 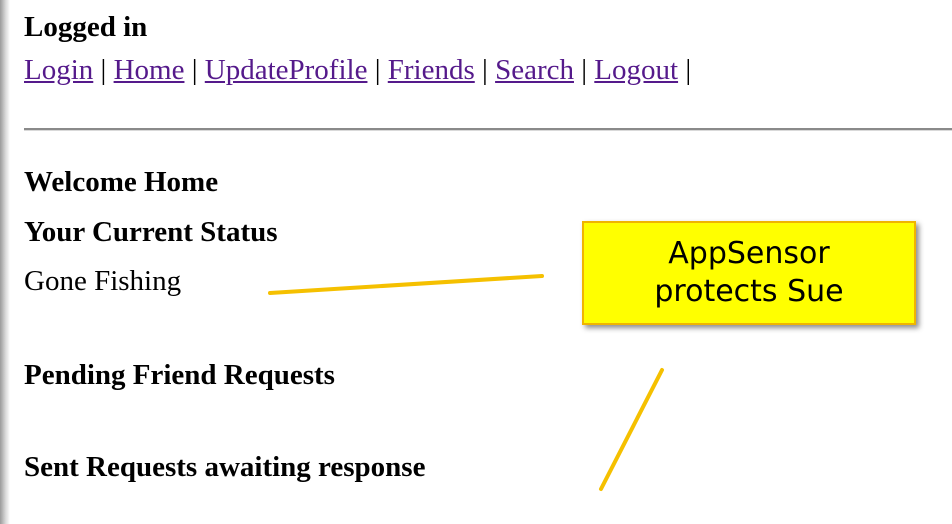 What do you see at coordinates (86, 27) in the screenshot?
I see `logged-in-status: Logged in` at bounding box center [86, 27].